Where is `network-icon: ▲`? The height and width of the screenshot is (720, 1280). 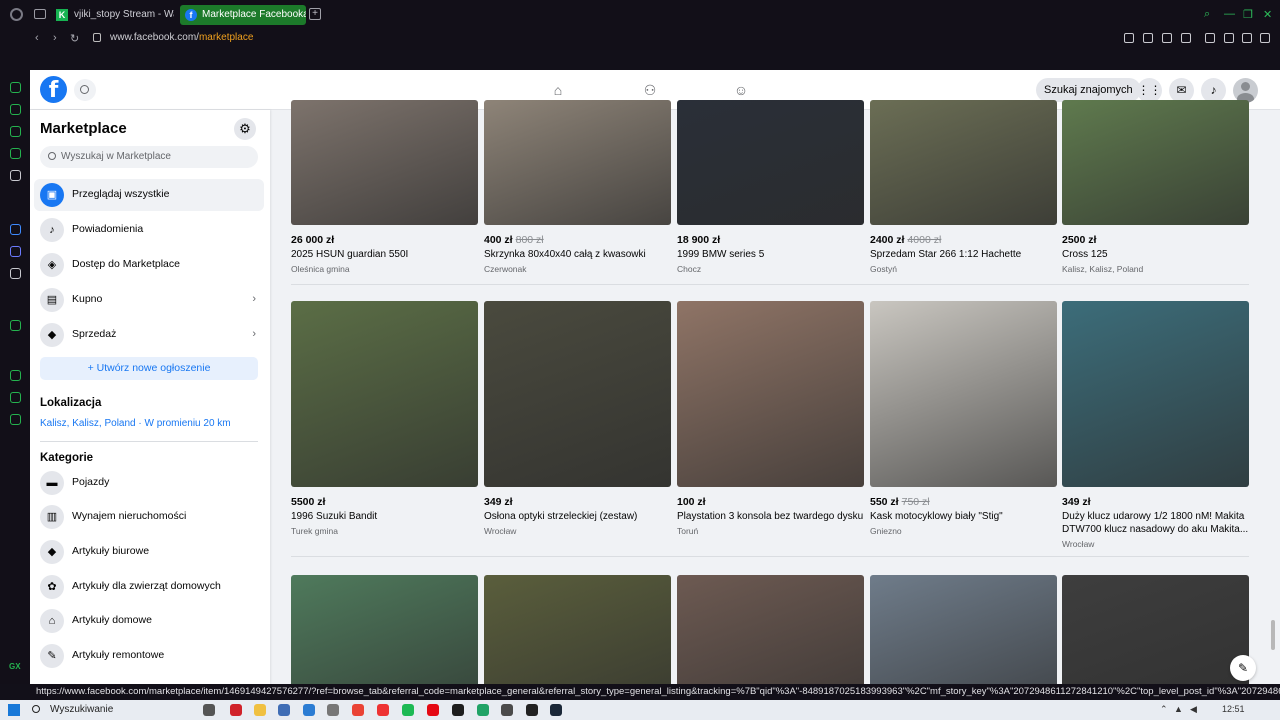 network-icon: ▲ is located at coordinates (1178, 709).